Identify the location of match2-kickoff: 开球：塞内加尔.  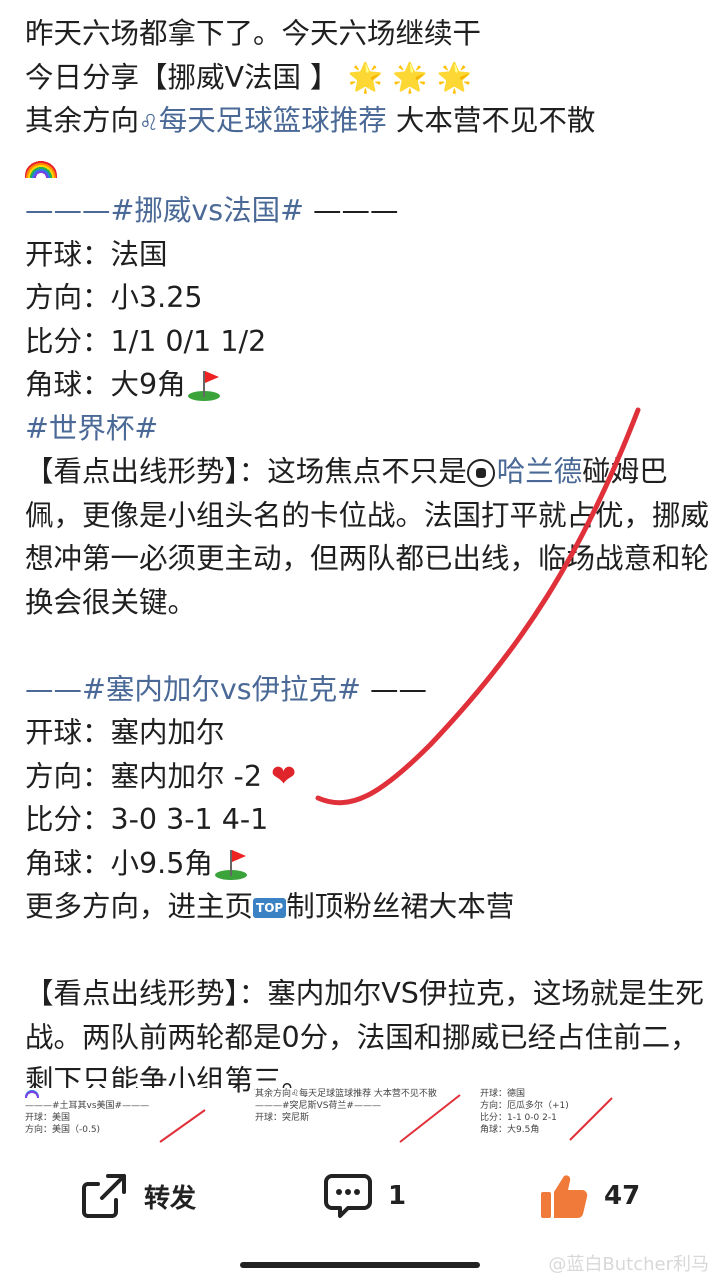
(125, 732).